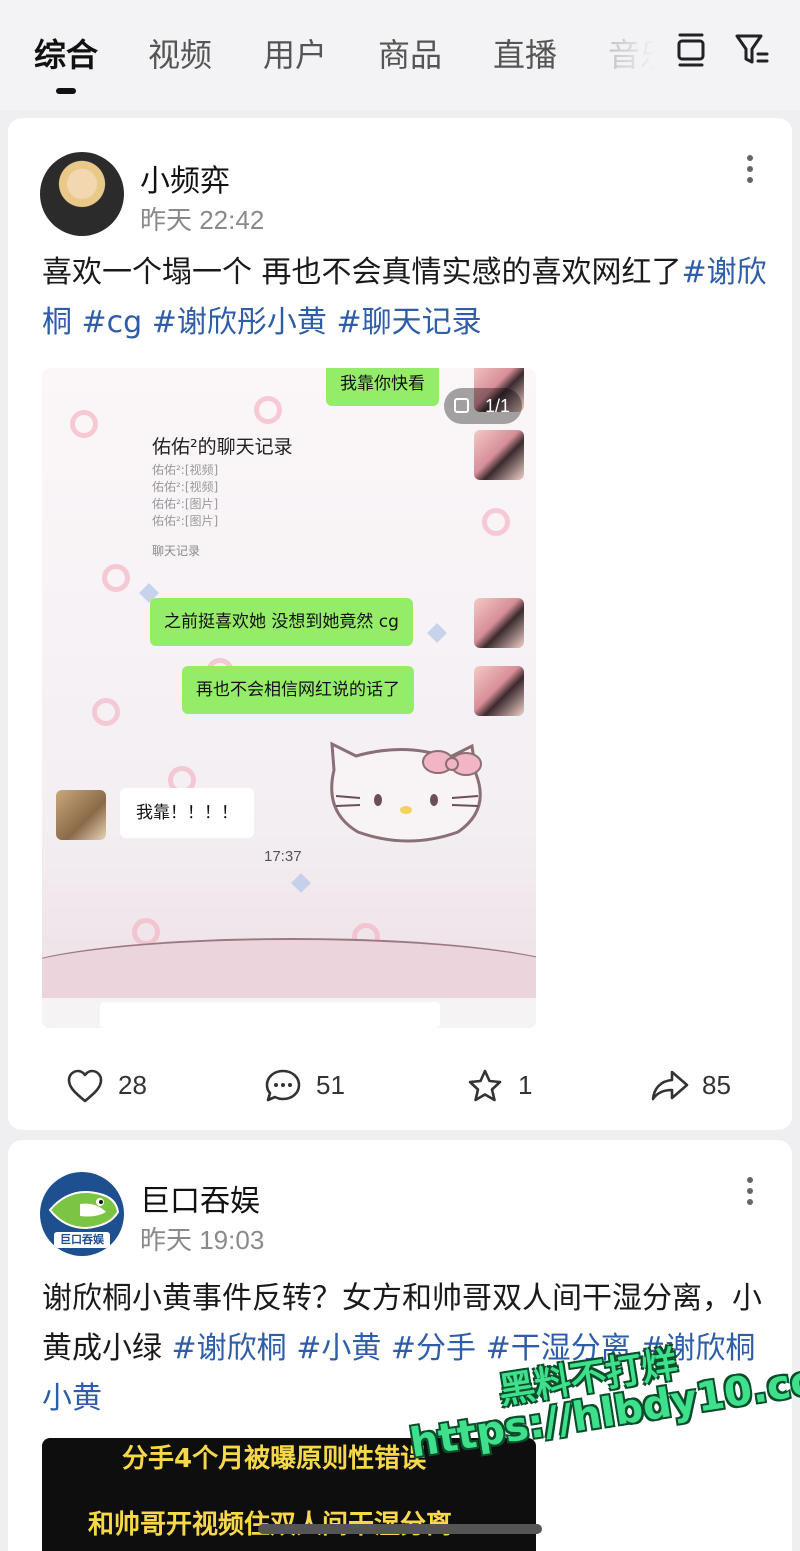  What do you see at coordinates (187, 813) in the screenshot?
I see `chat-bubble-received: 我靠！！！！` at bounding box center [187, 813].